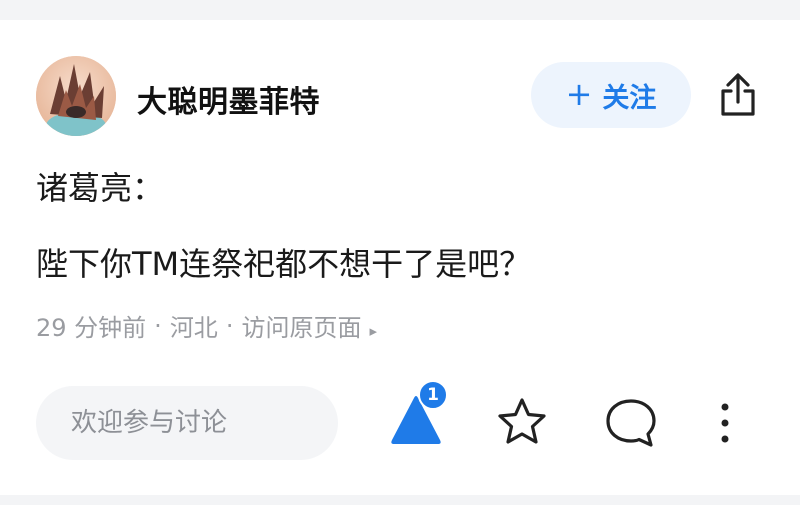 The height and width of the screenshot is (505, 800). What do you see at coordinates (228, 99) in the screenshot?
I see `username: 大聪明墨菲特` at bounding box center [228, 99].